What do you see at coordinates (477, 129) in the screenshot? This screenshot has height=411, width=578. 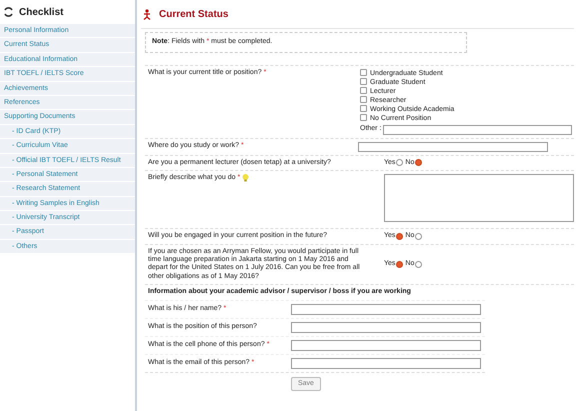 I see `other-field` at bounding box center [477, 129].